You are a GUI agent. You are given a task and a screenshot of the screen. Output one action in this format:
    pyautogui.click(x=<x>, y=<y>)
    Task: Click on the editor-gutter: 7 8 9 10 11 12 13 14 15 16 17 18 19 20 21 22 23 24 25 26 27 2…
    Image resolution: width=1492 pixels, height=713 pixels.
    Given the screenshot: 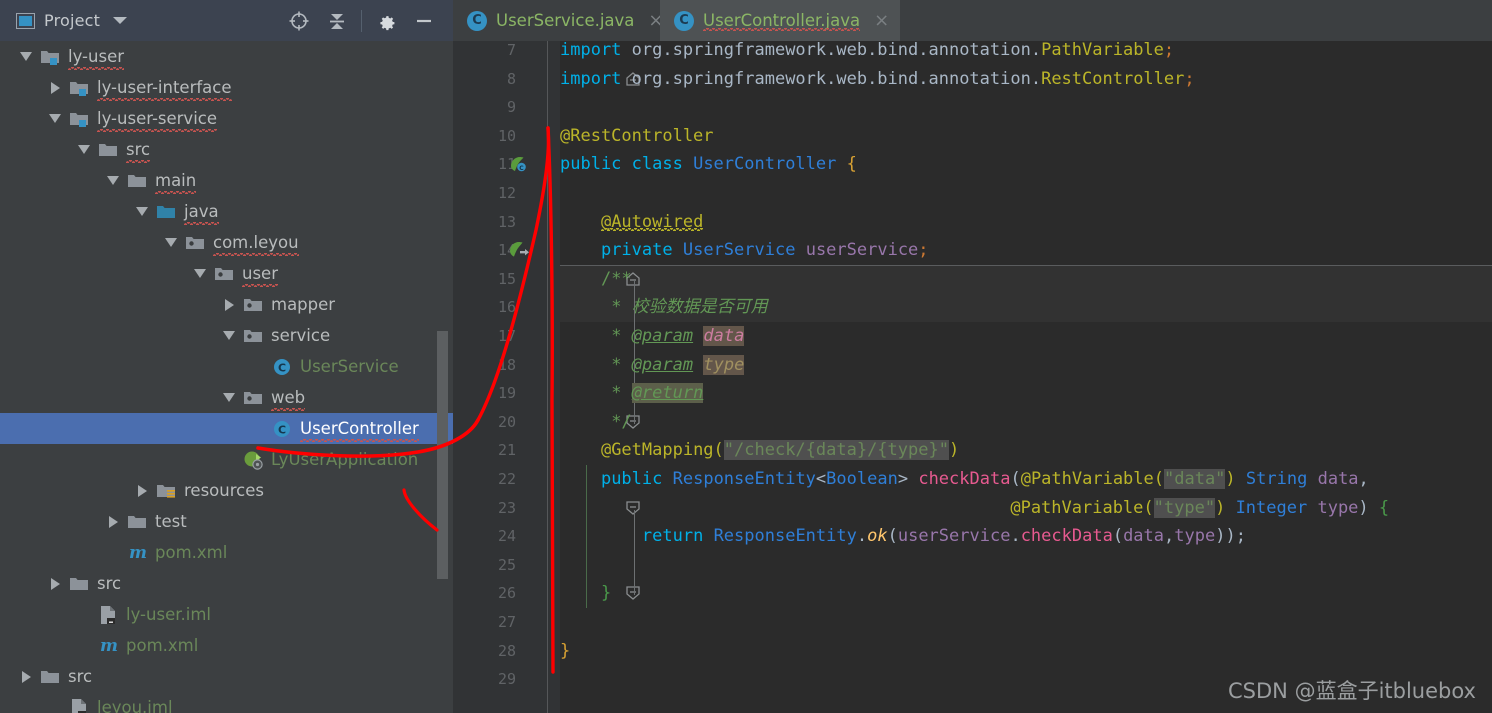 What is the action you would take?
    pyautogui.click(x=495, y=377)
    